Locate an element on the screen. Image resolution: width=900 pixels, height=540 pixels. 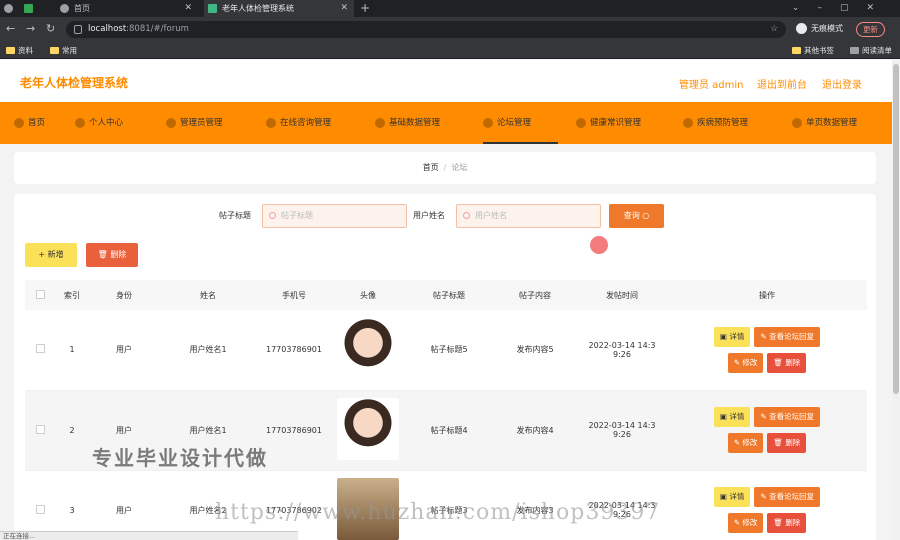
cell-post-time: 2022-03-14 14:3 9:26 is located at coordinates (622, 350).